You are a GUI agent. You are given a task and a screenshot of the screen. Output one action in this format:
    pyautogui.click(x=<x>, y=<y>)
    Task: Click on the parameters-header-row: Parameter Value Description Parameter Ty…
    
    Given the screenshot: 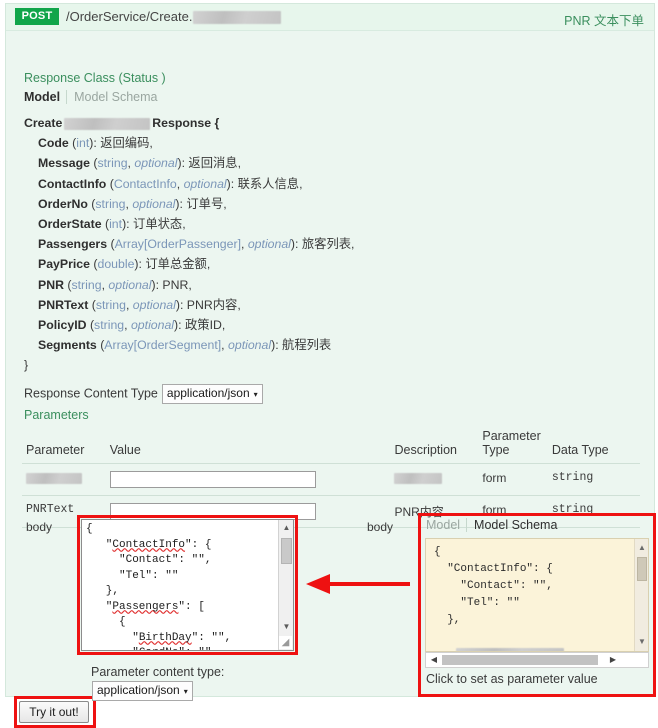 What is the action you would take?
    pyautogui.click(x=331, y=445)
    